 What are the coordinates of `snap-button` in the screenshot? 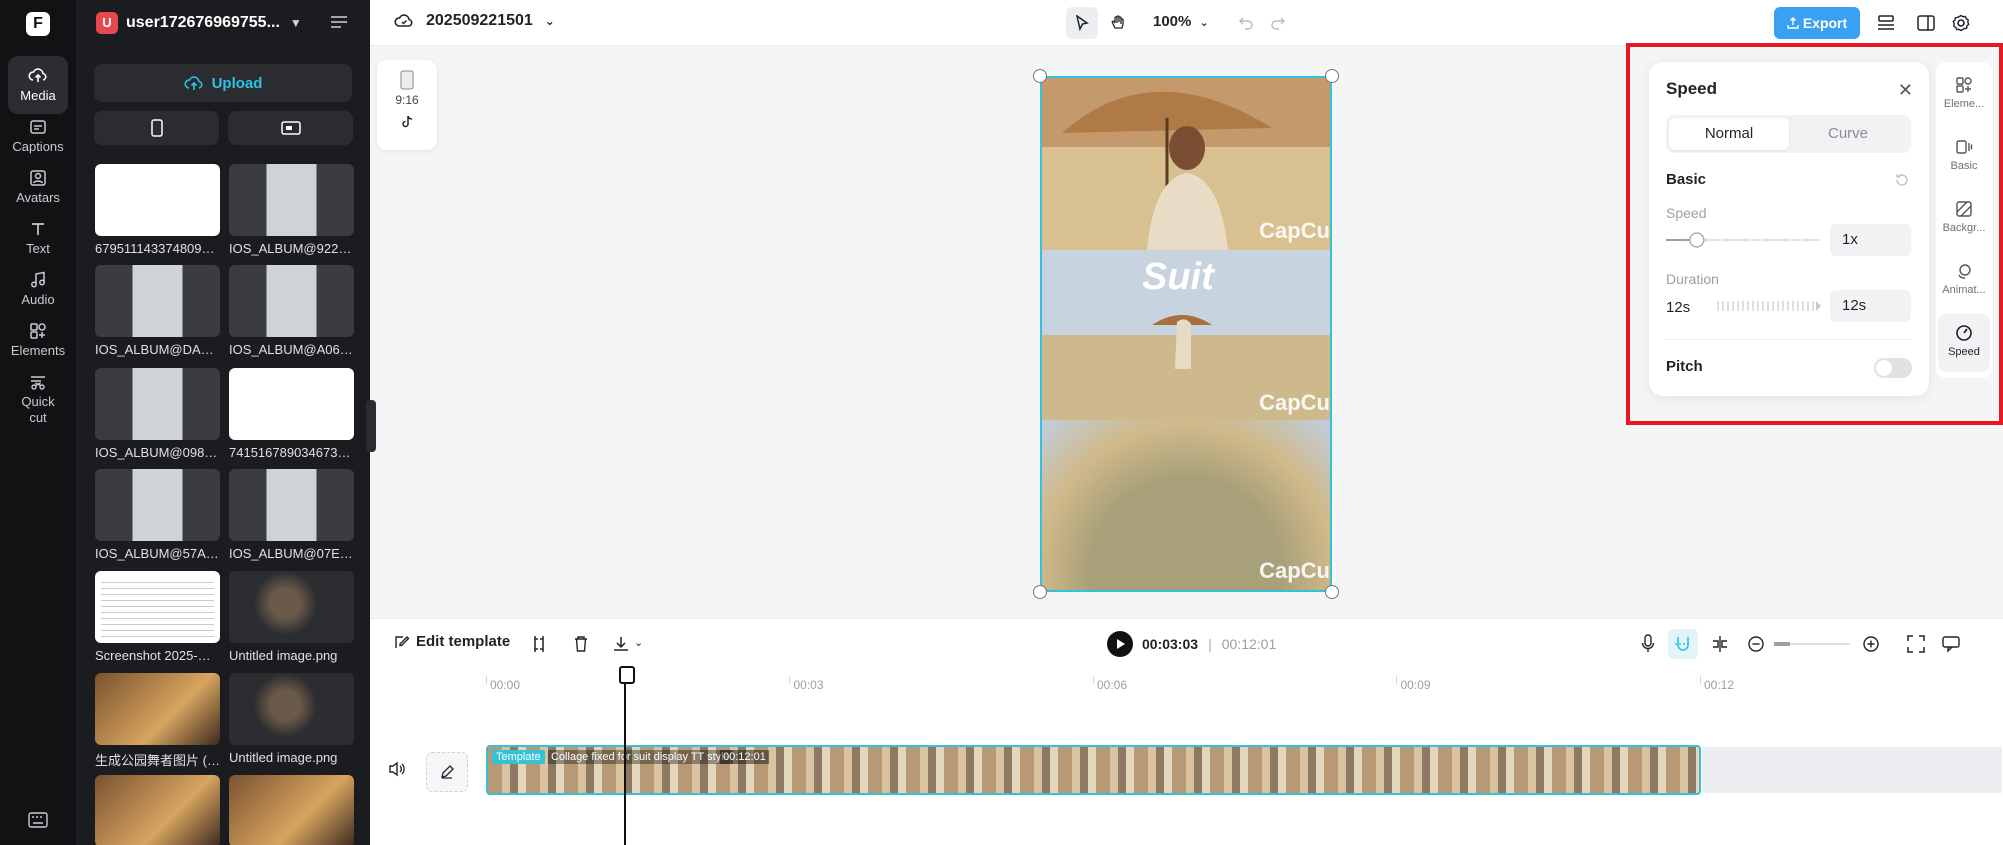 It's located at (1683, 644).